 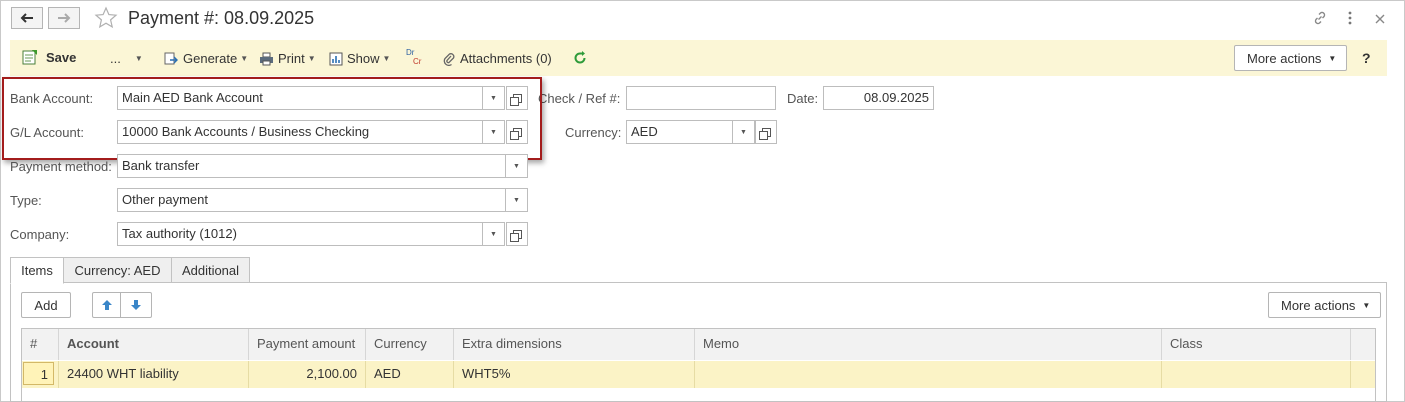 What do you see at coordinates (1320, 19) in the screenshot?
I see `link-icon` at bounding box center [1320, 19].